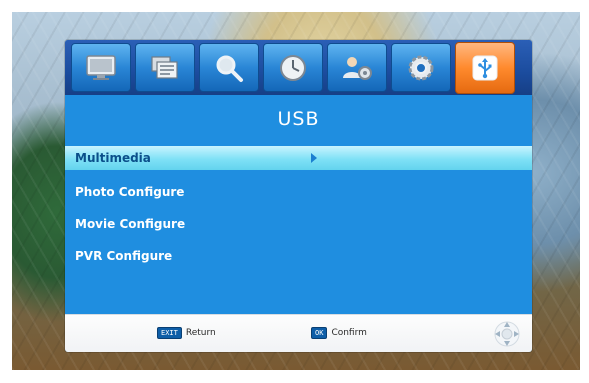 This screenshot has height=383, width=589. What do you see at coordinates (200, 333) in the screenshot?
I see `return-label: Return` at bounding box center [200, 333].